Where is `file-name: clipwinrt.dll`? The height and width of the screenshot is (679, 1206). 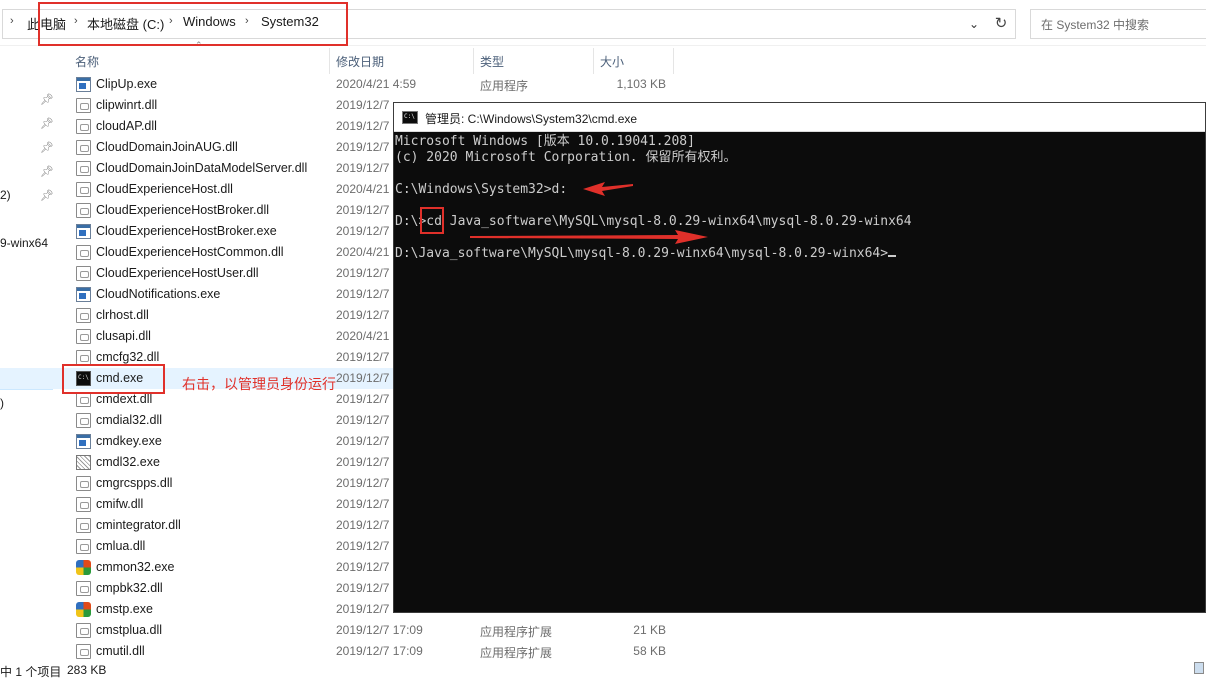 file-name: clipwinrt.dll is located at coordinates (127, 105).